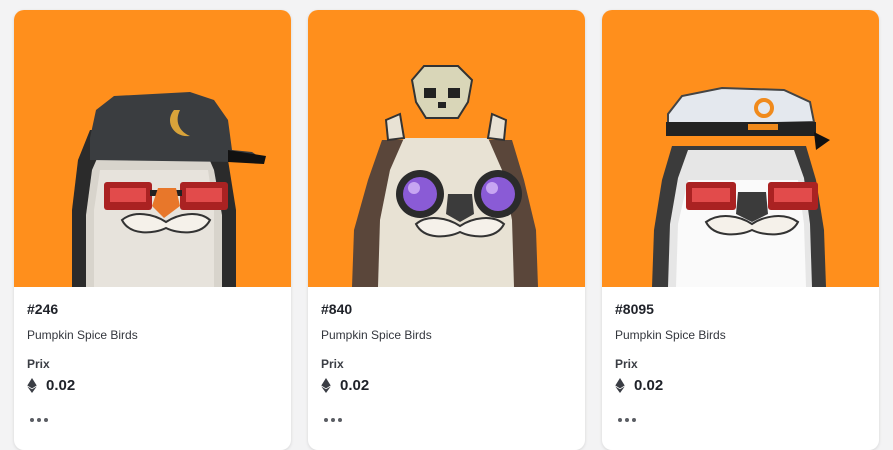 This screenshot has width=893, height=450. I want to click on card-info: #246 Pumpkin Spice Birds Prix 0.02, so click(153, 347).